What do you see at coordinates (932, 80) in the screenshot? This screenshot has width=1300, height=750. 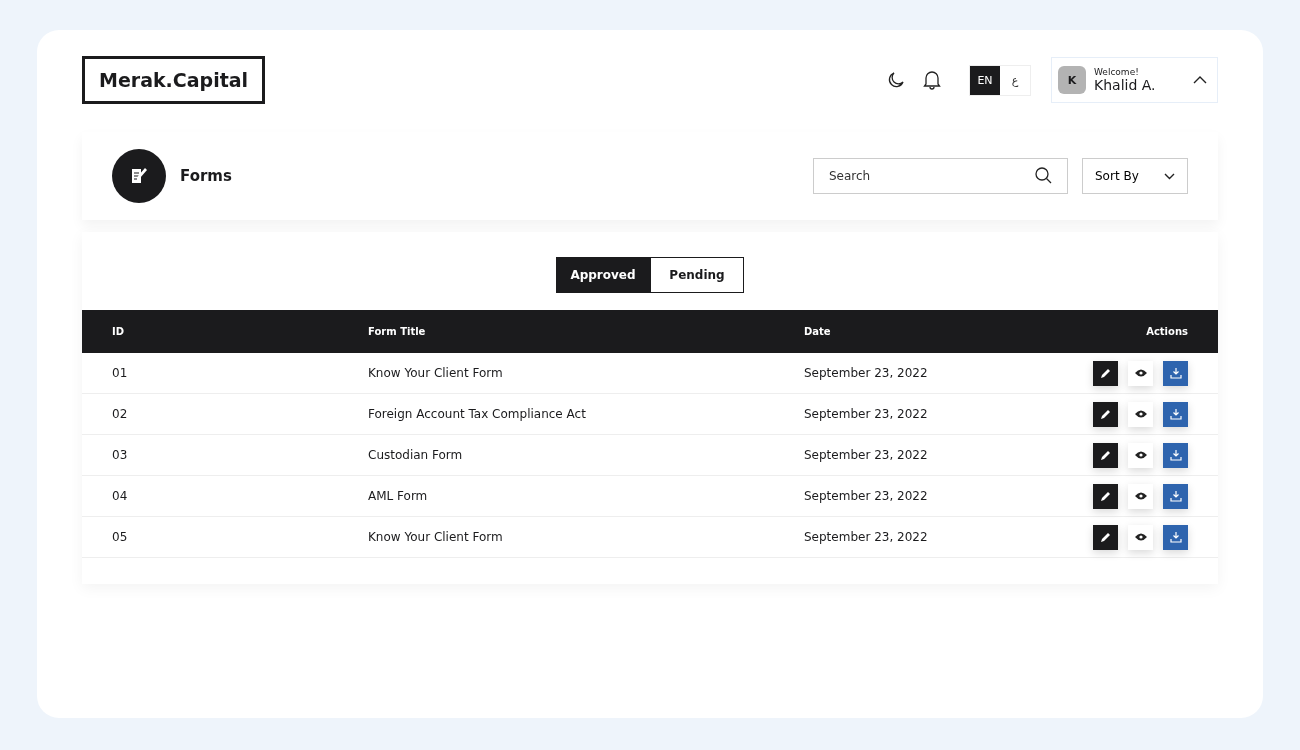 I see `notification-icon` at bounding box center [932, 80].